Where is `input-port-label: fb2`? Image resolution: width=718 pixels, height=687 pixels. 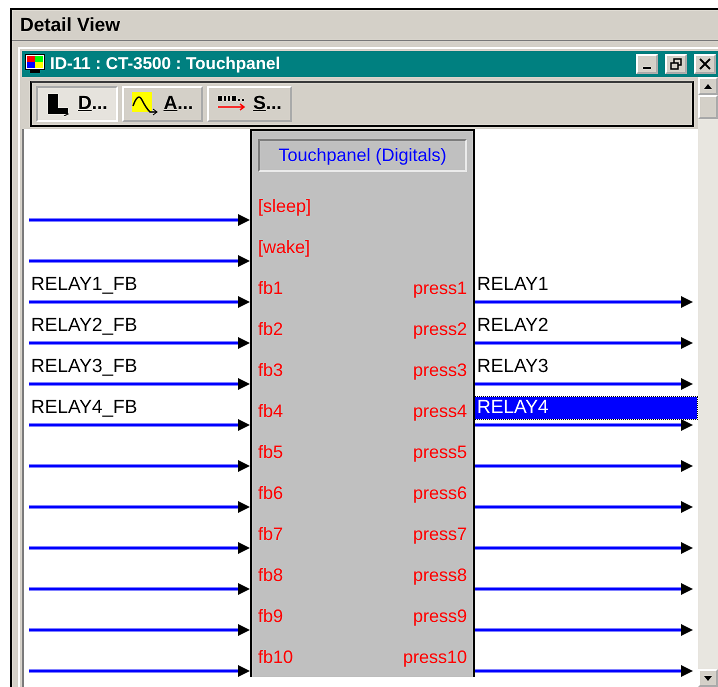
input-port-label: fb2 is located at coordinates (271, 329).